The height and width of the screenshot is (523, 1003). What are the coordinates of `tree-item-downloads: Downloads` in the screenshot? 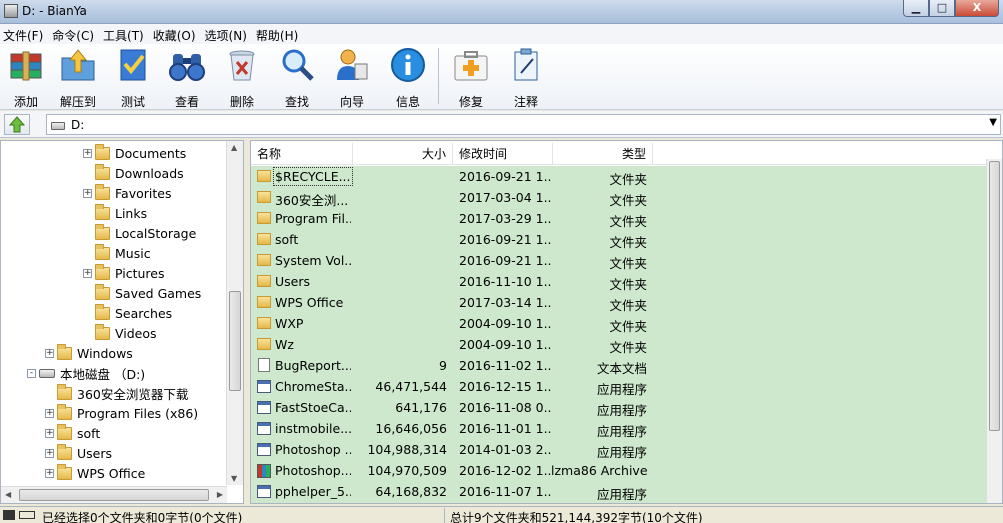 It's located at (133, 173).